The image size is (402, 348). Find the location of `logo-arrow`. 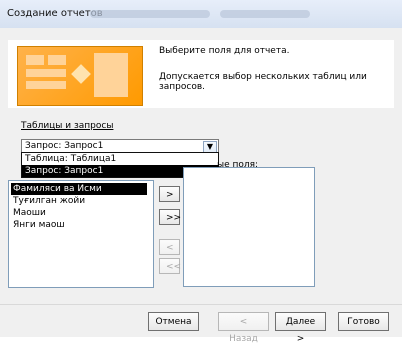

logo-arrow is located at coordinates (81, 74).